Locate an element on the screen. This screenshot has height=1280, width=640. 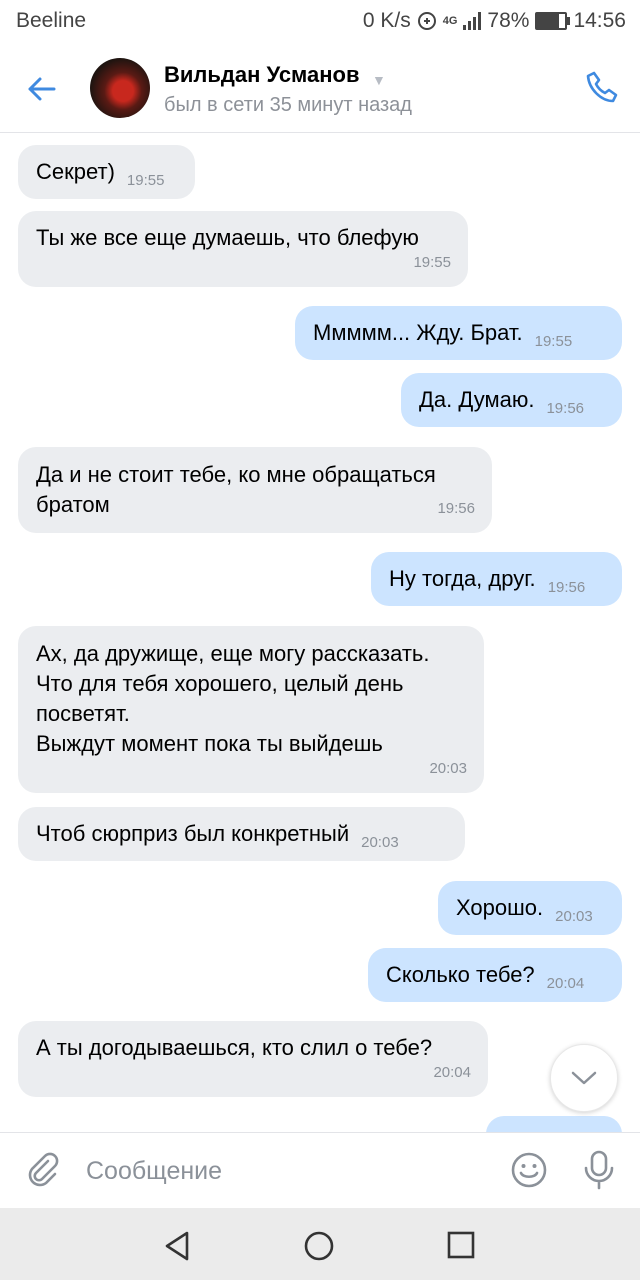
message-text: Хорошо. is located at coordinates (500, 907).